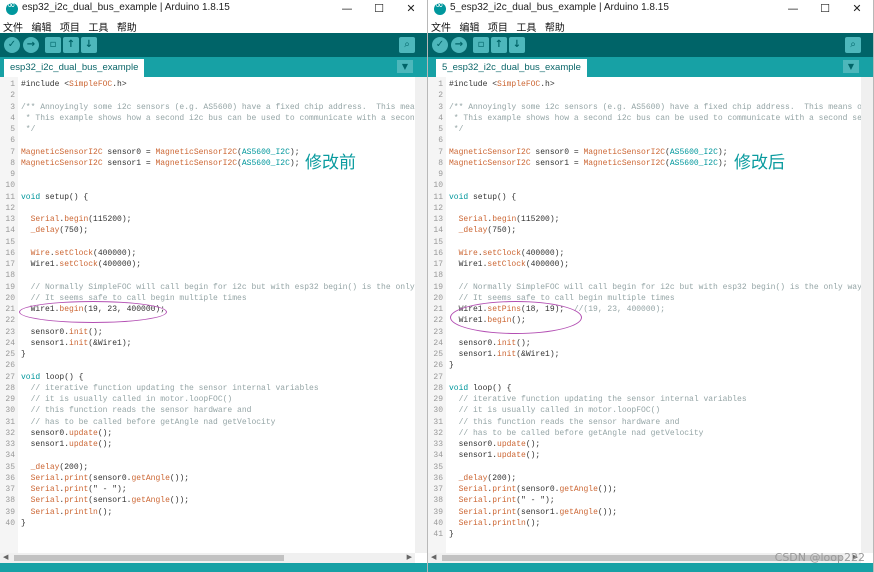 This screenshot has width=874, height=572. I want to click on annotation-label: 修改后, so click(759, 163).